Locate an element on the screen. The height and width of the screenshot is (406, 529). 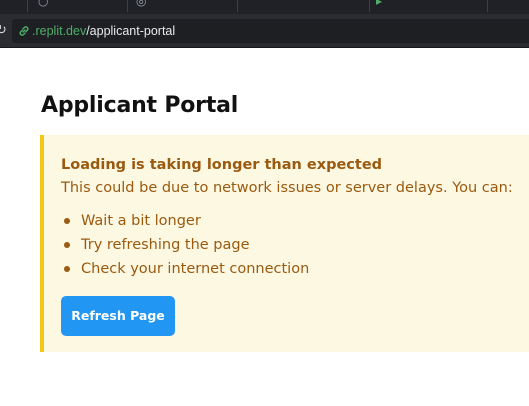
browser-tab: ▸ is located at coordinates (429, 6).